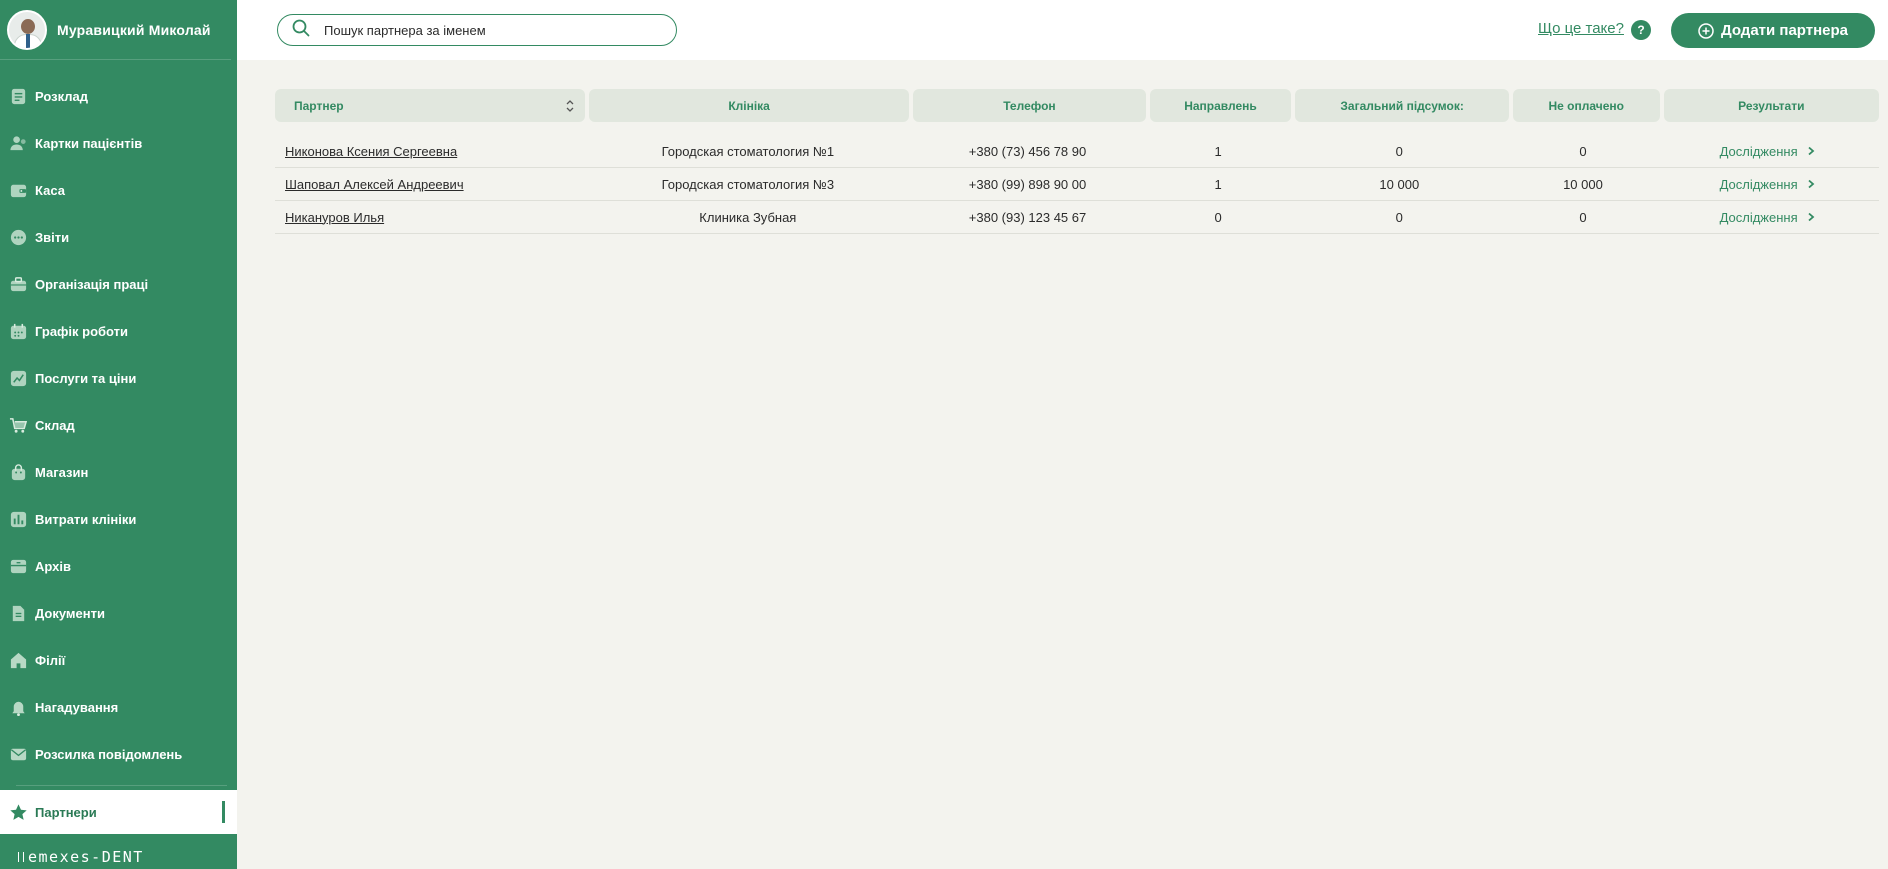 The image size is (1888, 869). What do you see at coordinates (1784, 30) in the screenshot?
I see `add-partner-label: Додати партнера` at bounding box center [1784, 30].